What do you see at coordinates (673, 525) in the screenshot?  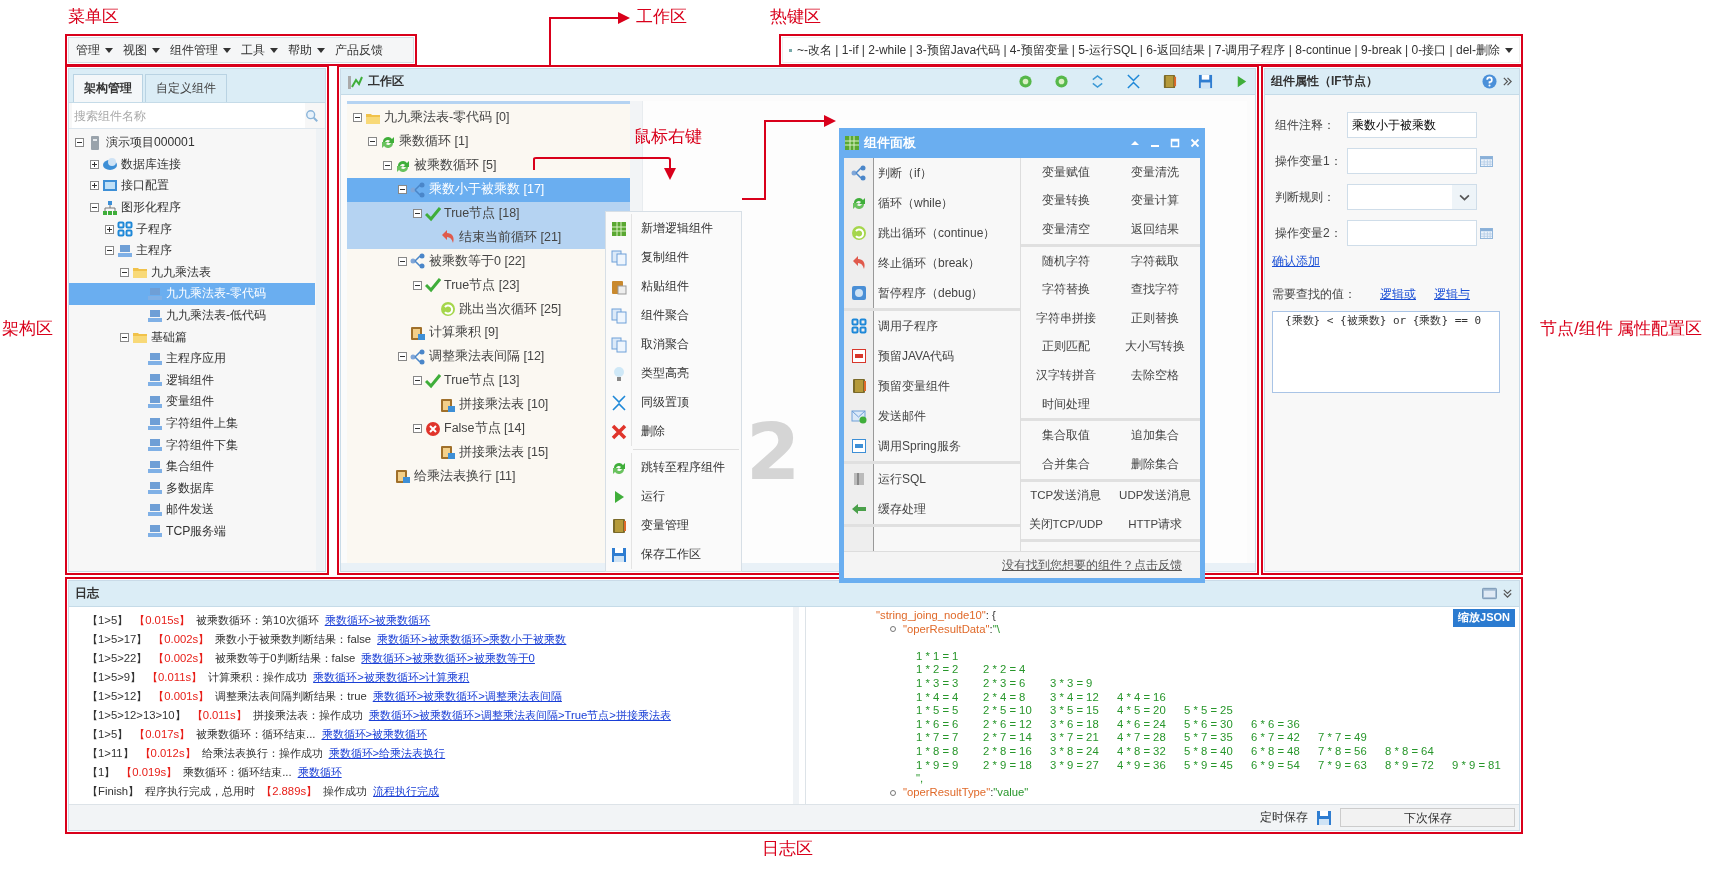 I see `menu-item: 变量管理` at bounding box center [673, 525].